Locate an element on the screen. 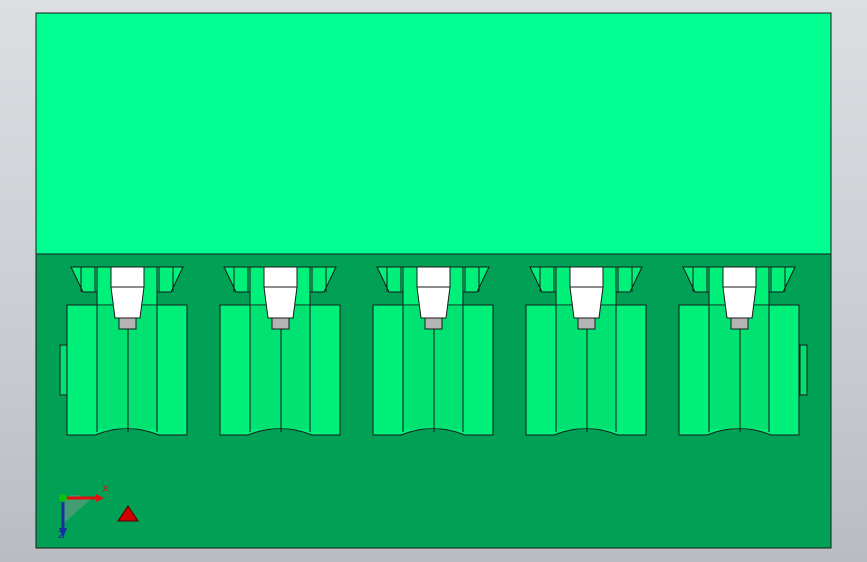  x-axis-label: X is located at coordinates (105, 489).